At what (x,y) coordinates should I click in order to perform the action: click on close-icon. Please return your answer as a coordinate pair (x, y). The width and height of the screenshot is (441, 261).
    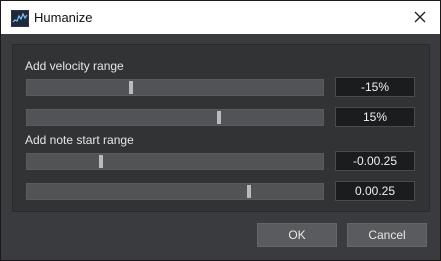
    Looking at the image, I should click on (420, 17).